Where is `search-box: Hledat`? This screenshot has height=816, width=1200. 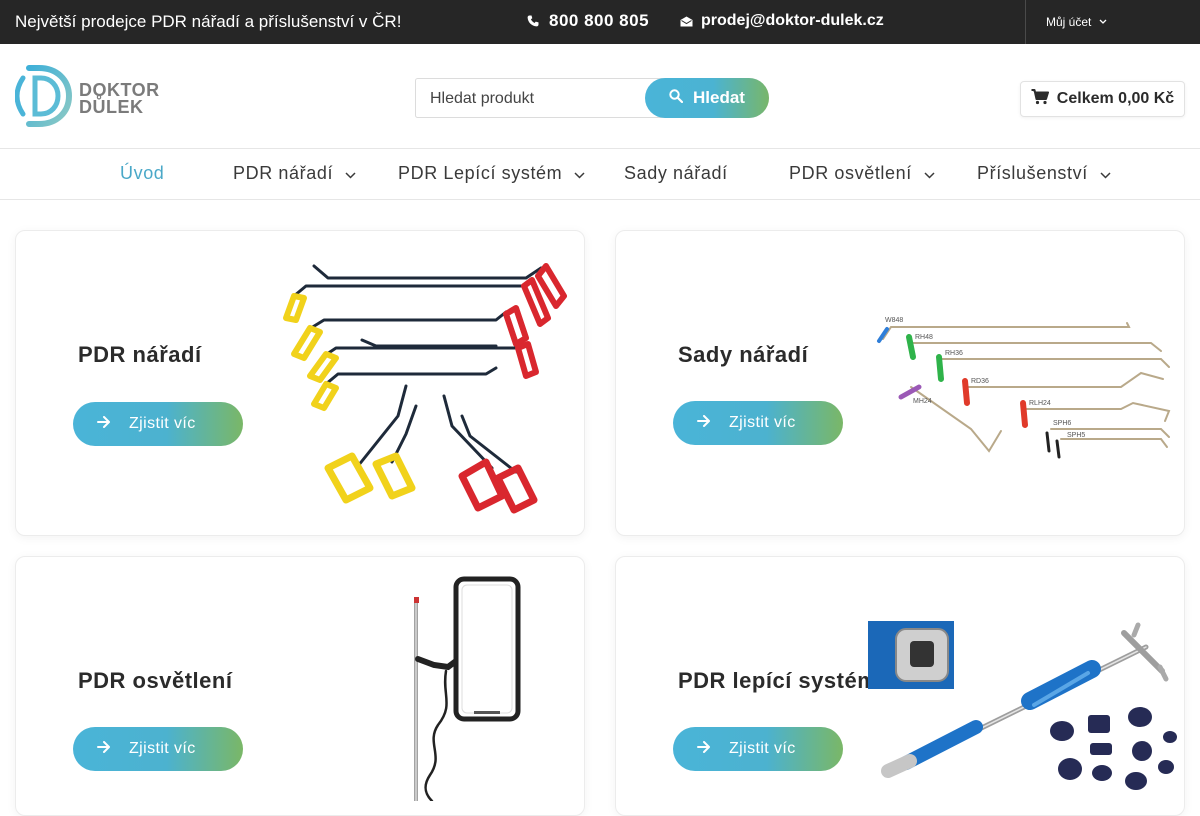 search-box: Hledat is located at coordinates (592, 98).